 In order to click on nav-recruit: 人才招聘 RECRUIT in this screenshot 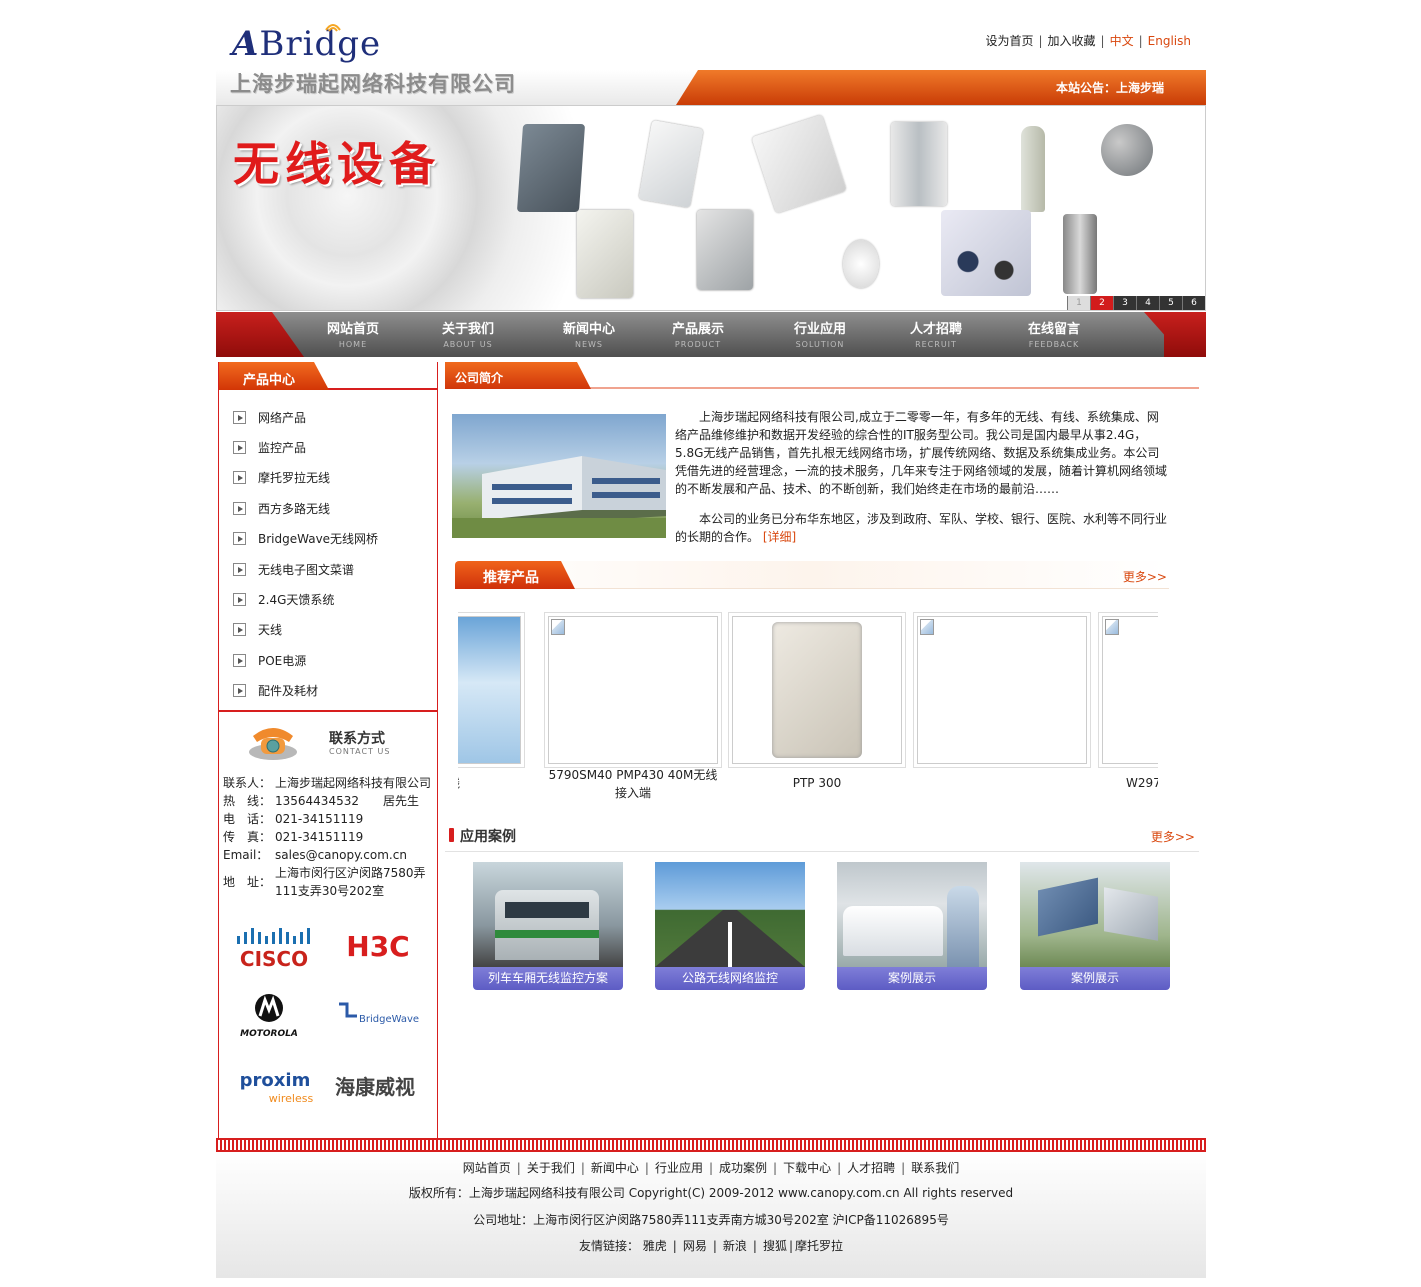, I will do `click(936, 333)`.